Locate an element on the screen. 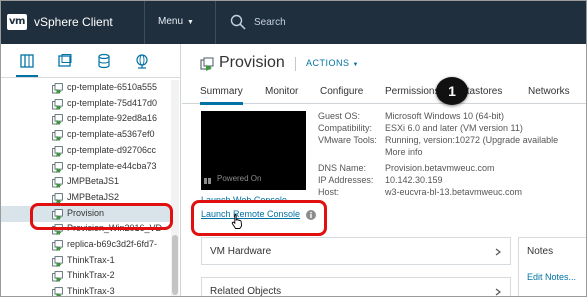 The width and height of the screenshot is (587, 297). scrollbar-thumb is located at coordinates (175, 265).